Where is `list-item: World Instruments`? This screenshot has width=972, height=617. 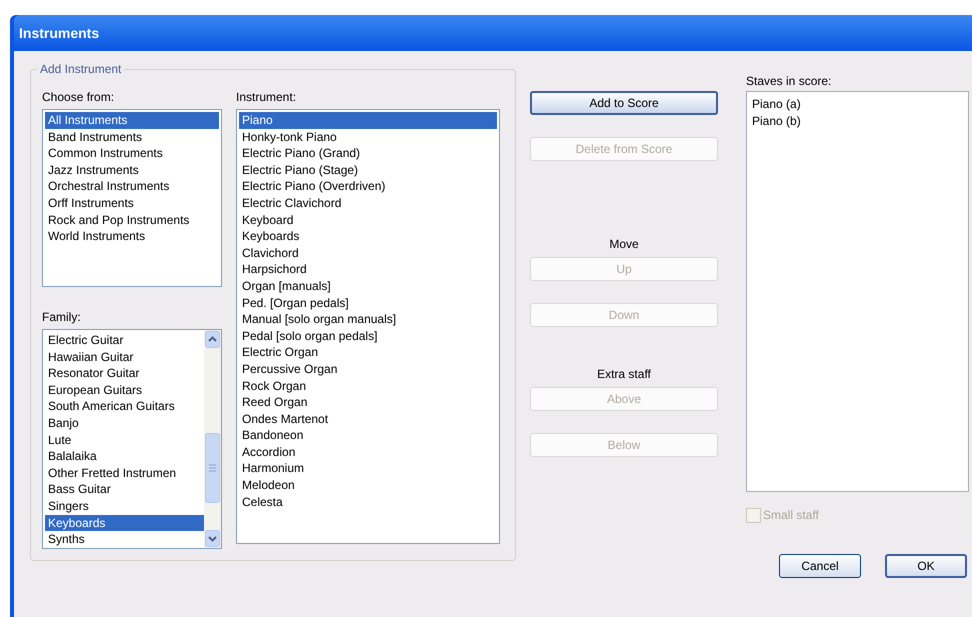
list-item: World Instruments is located at coordinates (132, 236).